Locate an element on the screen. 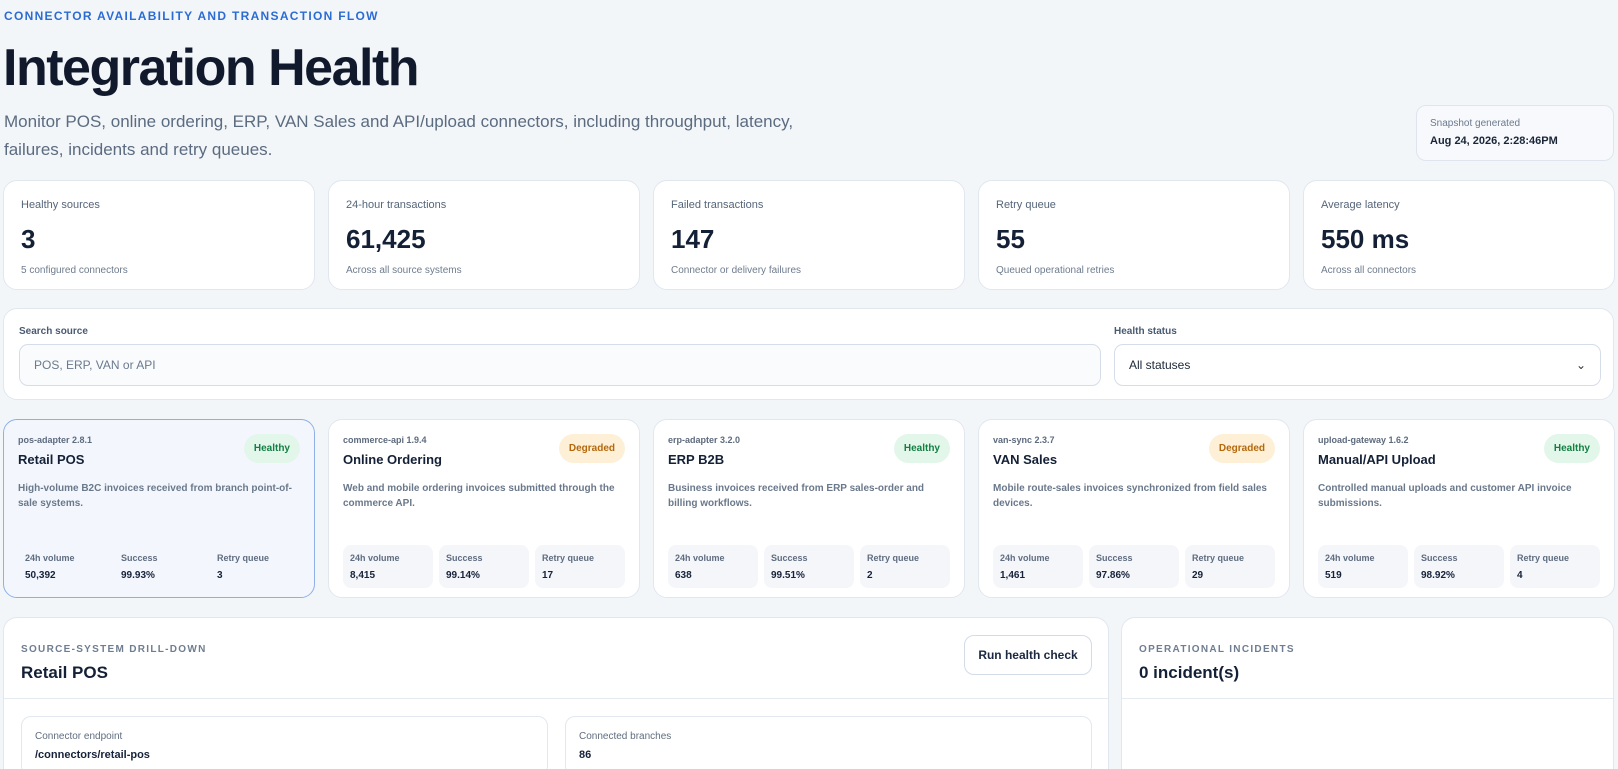 This screenshot has height=769, width=1618. endpoint-label: Connector endpoint is located at coordinates (79, 736).